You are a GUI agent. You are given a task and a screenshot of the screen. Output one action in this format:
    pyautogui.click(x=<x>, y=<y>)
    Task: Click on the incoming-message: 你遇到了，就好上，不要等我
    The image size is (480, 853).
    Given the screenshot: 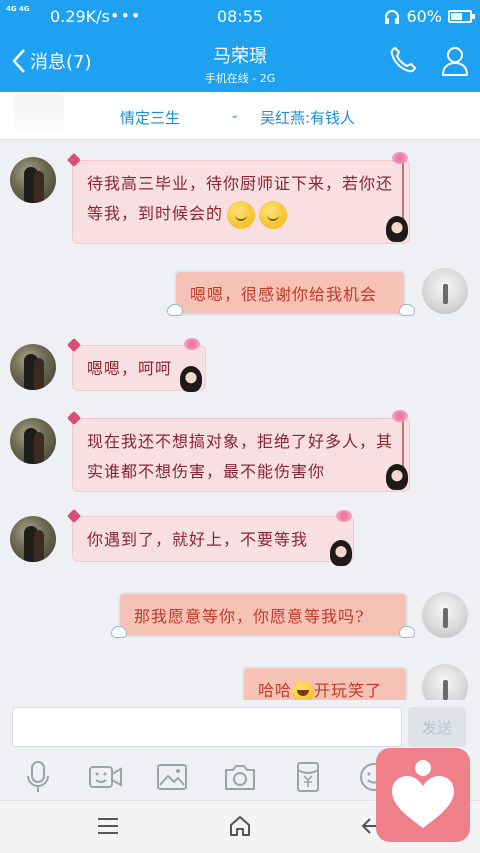 What is the action you would take?
    pyautogui.click(x=213, y=539)
    